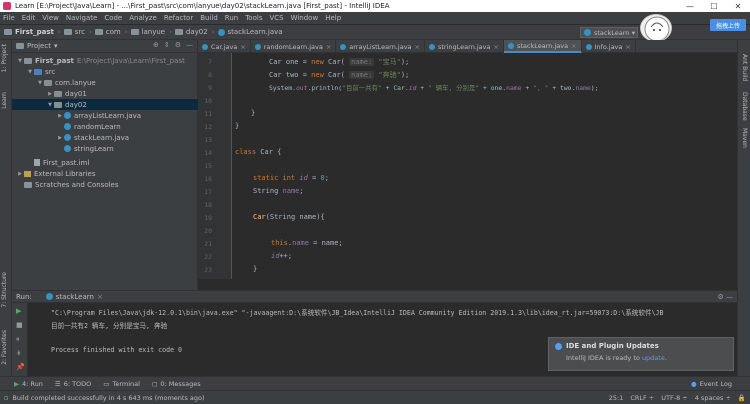  I want to click on tool-tab-structure: 7: Structure, so click(4, 290).